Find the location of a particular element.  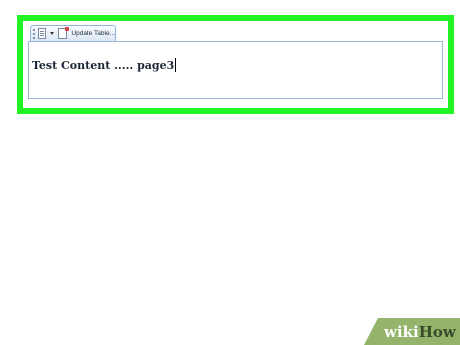

text-cursor is located at coordinates (176, 65).